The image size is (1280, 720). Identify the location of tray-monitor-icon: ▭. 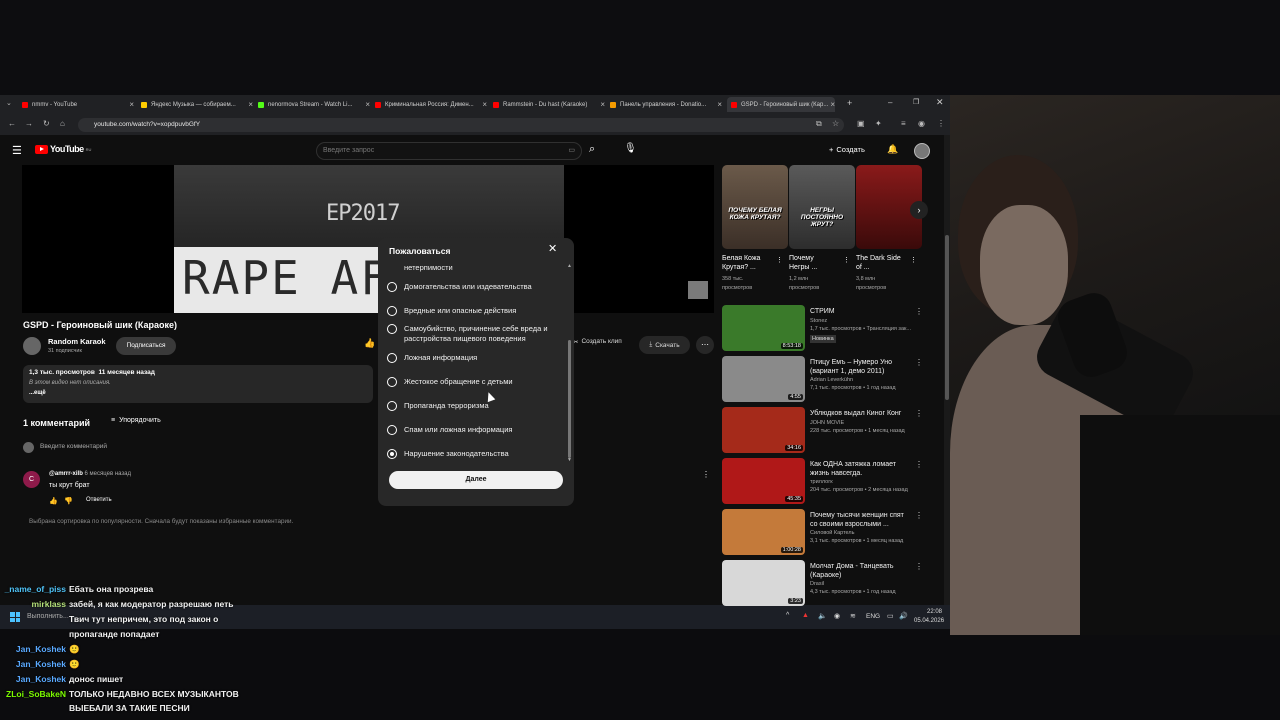
(890, 616).